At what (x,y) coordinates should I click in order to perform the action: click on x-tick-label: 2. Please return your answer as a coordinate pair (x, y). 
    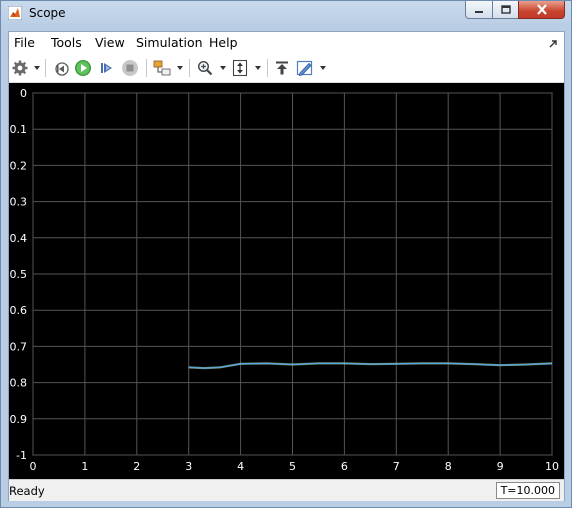
    Looking at the image, I should click on (136, 466).